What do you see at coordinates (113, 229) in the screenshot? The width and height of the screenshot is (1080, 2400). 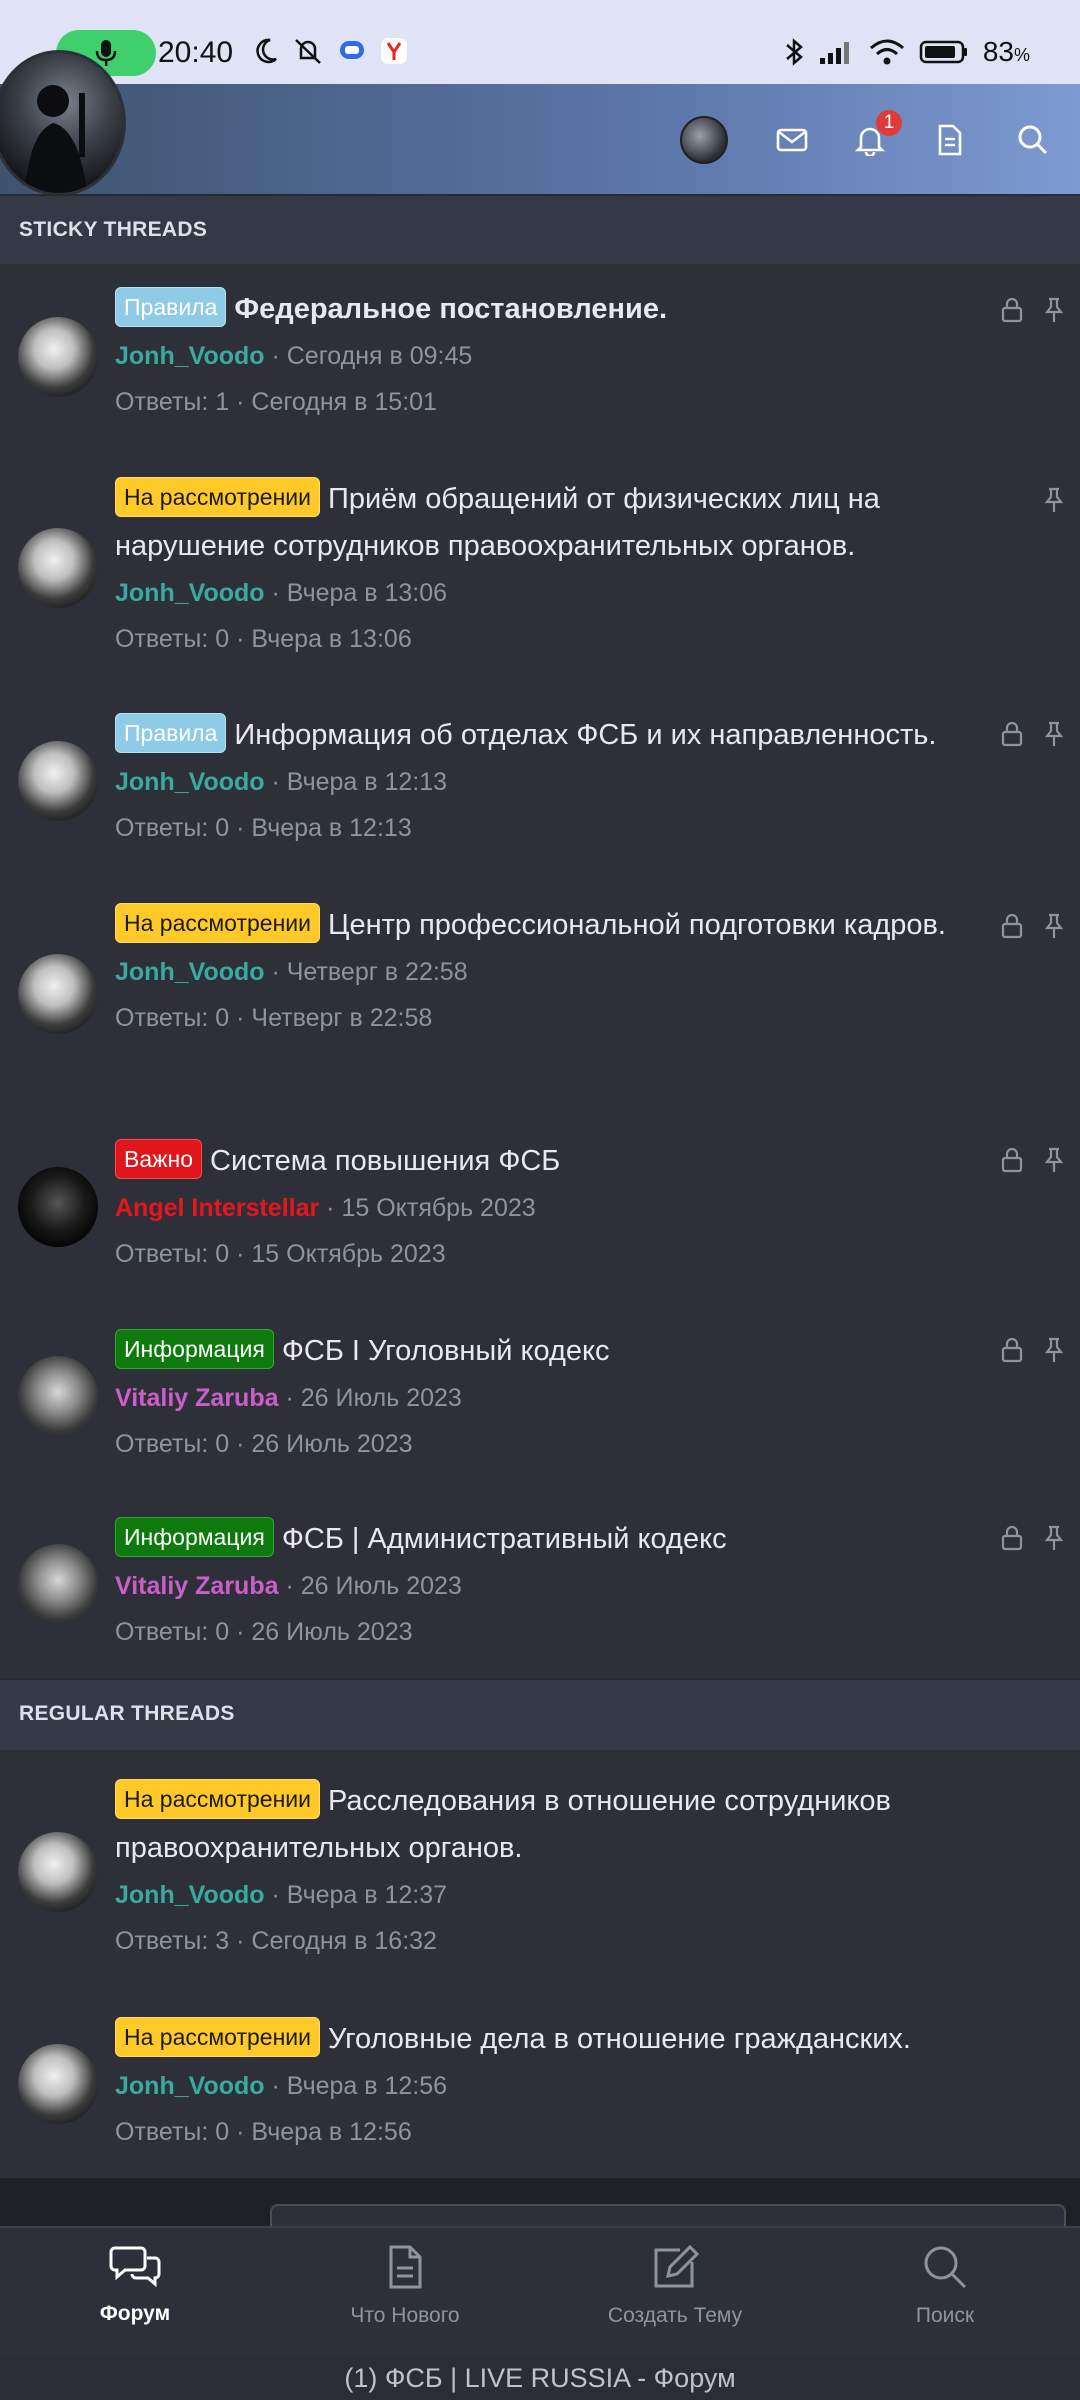 I see `section-title: STICKY THREADS` at bounding box center [113, 229].